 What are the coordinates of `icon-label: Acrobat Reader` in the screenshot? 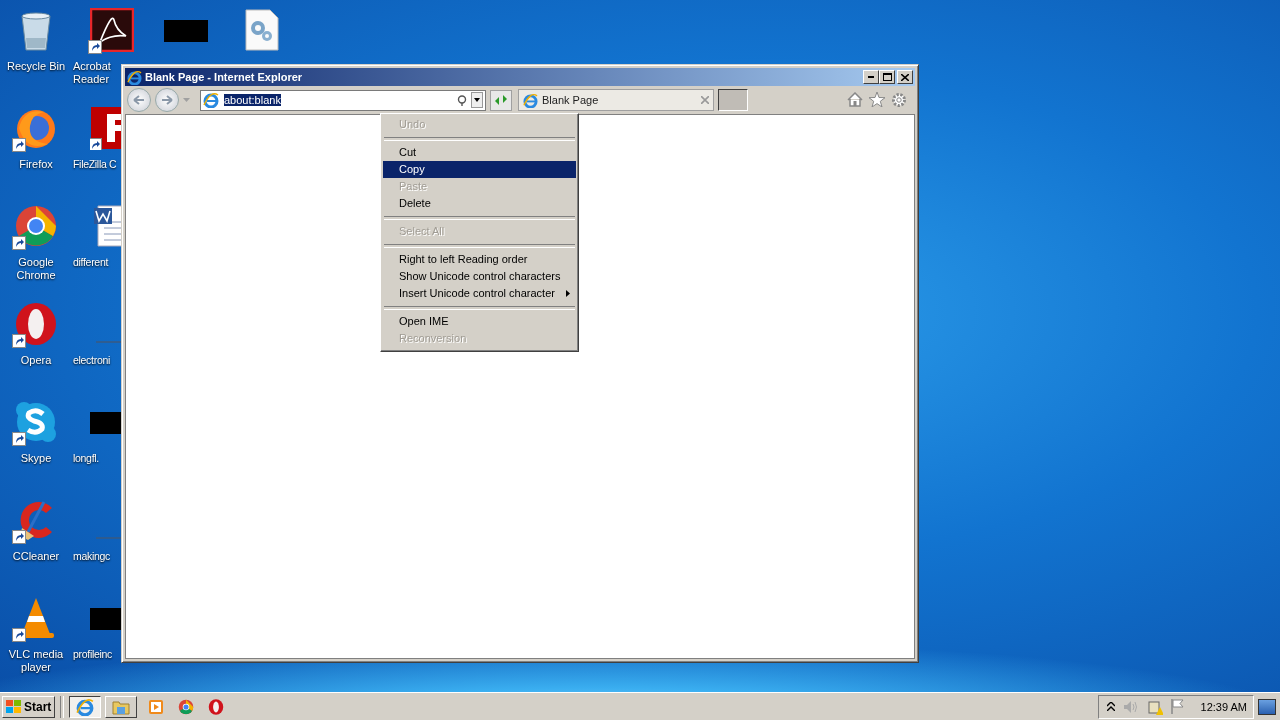 It's located at (92, 73).